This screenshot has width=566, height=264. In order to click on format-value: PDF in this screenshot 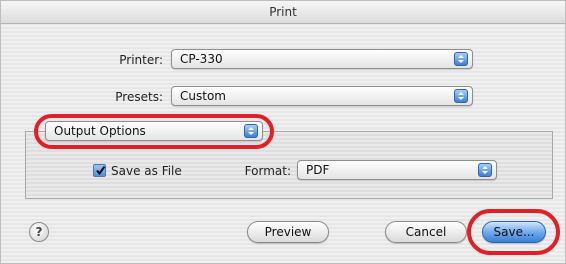, I will do `click(318, 170)`.